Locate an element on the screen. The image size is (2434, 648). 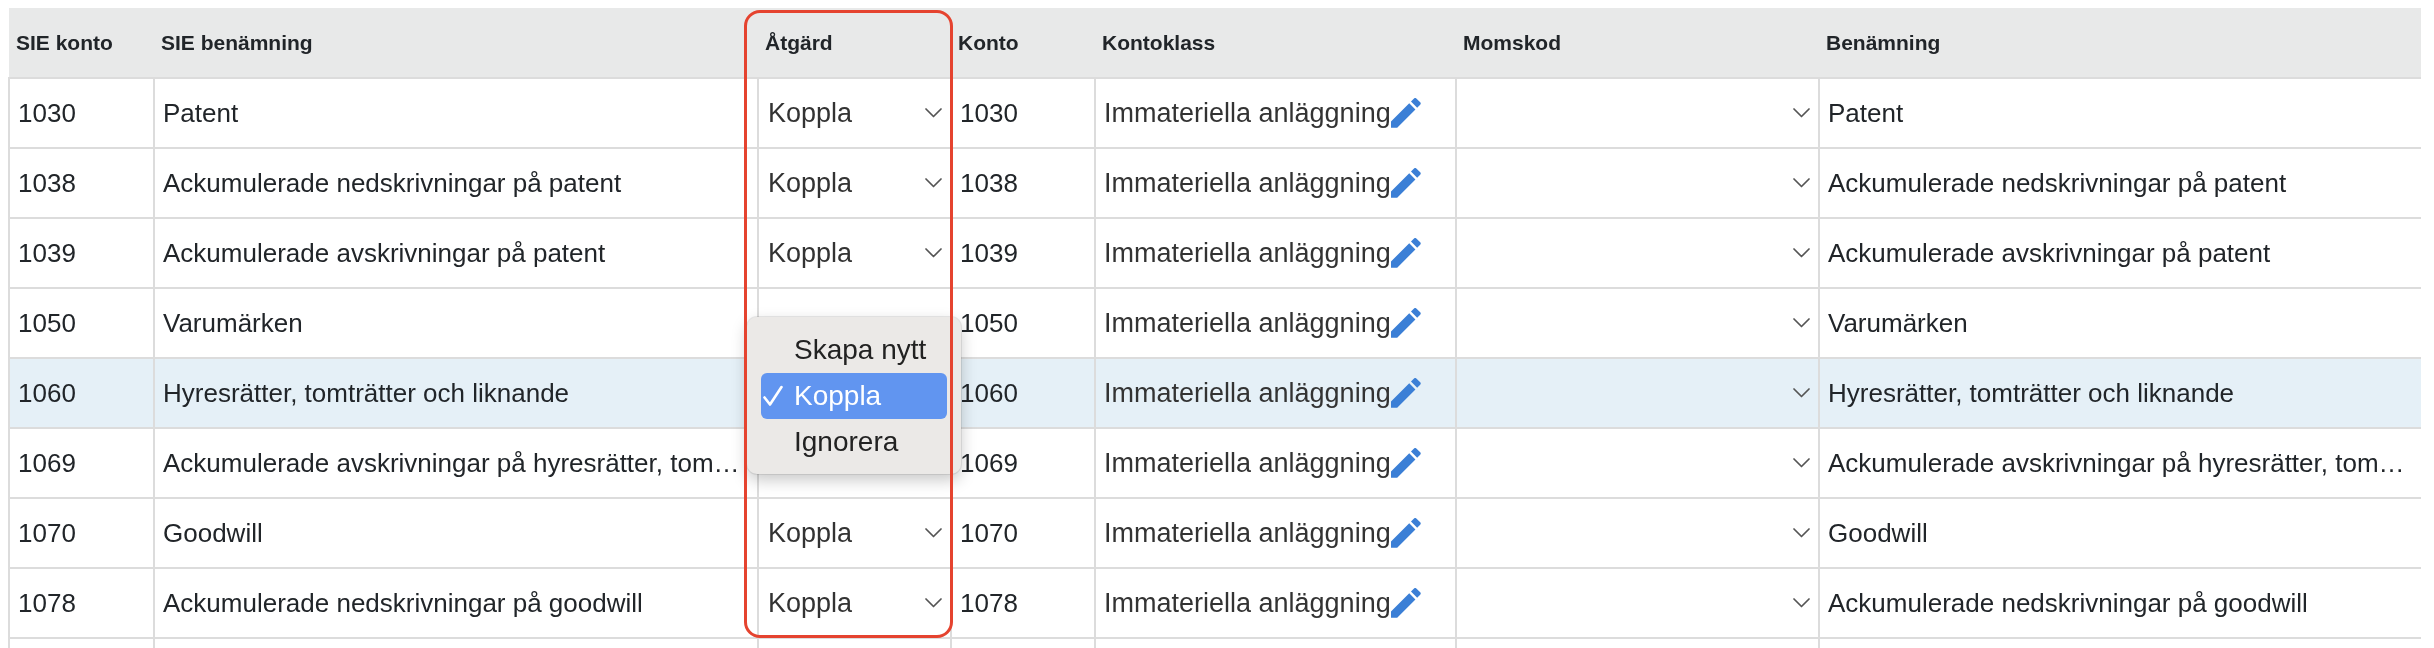
column-header: Åtgärd is located at coordinates (854, 43).